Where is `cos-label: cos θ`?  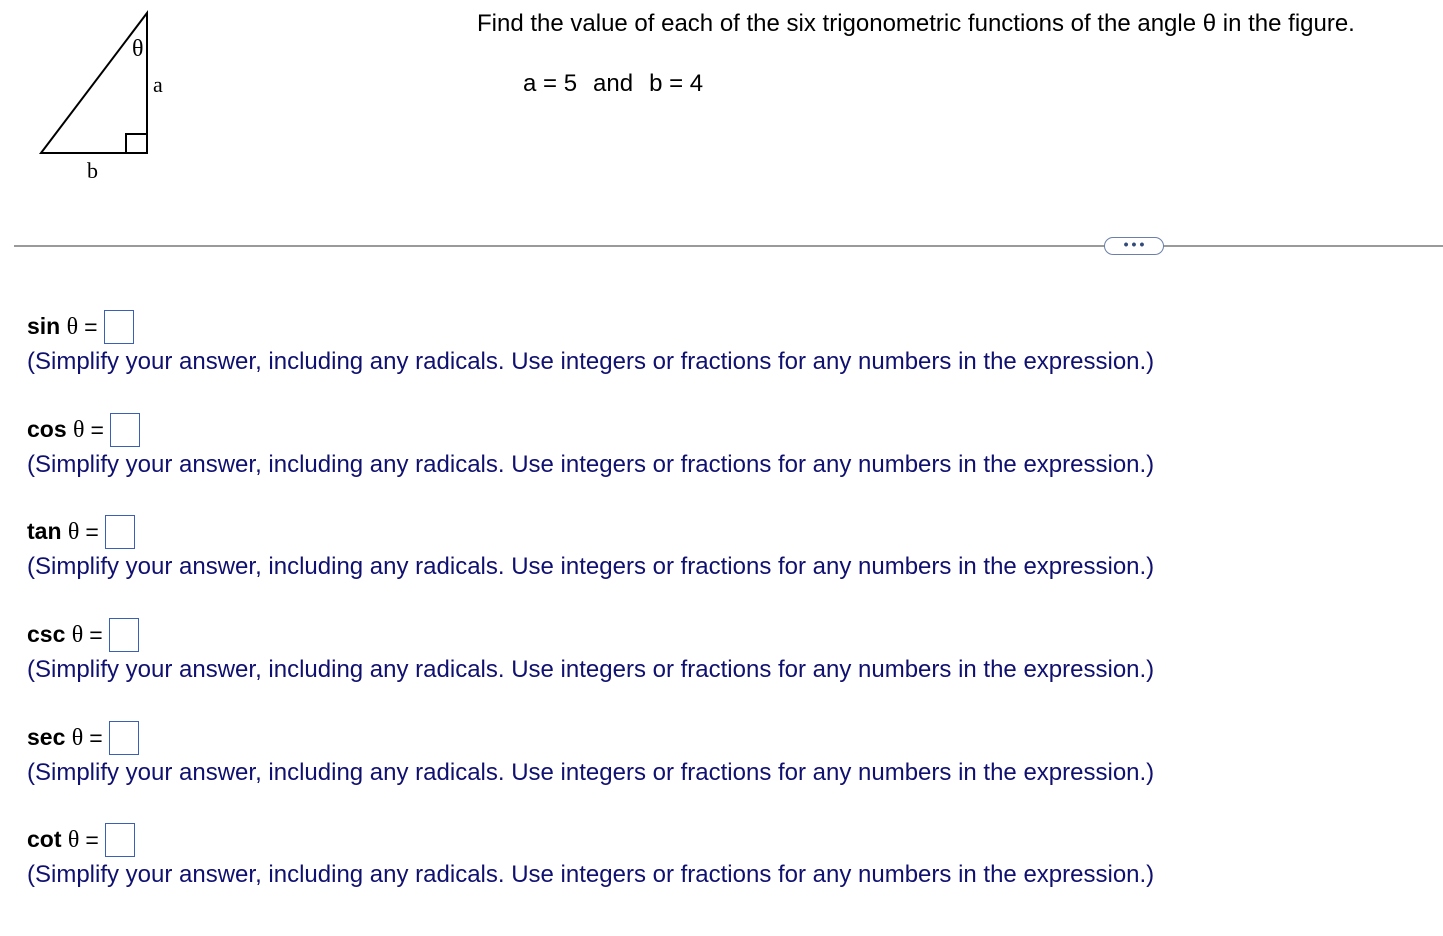 cos-label: cos θ is located at coordinates (56, 429).